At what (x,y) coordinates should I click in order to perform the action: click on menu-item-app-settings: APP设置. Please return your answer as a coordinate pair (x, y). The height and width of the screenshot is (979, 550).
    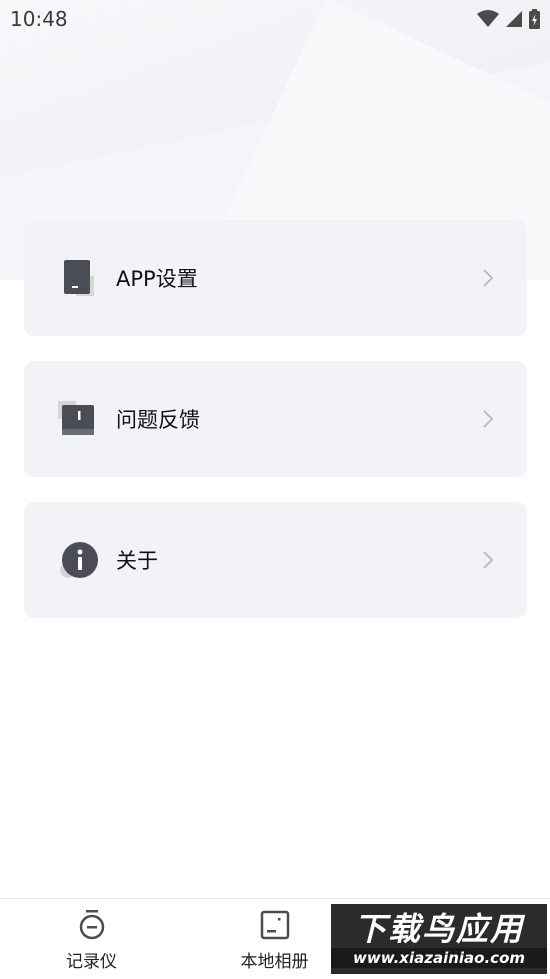
    Looking at the image, I should click on (275, 278).